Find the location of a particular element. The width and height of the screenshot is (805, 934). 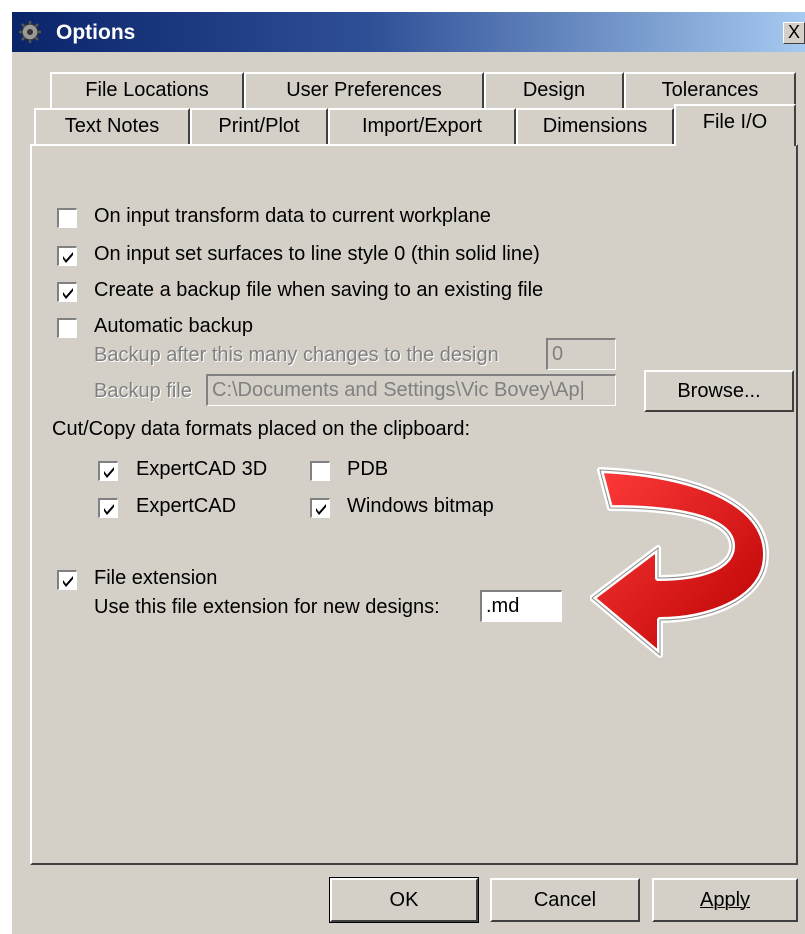

pdb-checkbox is located at coordinates (320, 471).